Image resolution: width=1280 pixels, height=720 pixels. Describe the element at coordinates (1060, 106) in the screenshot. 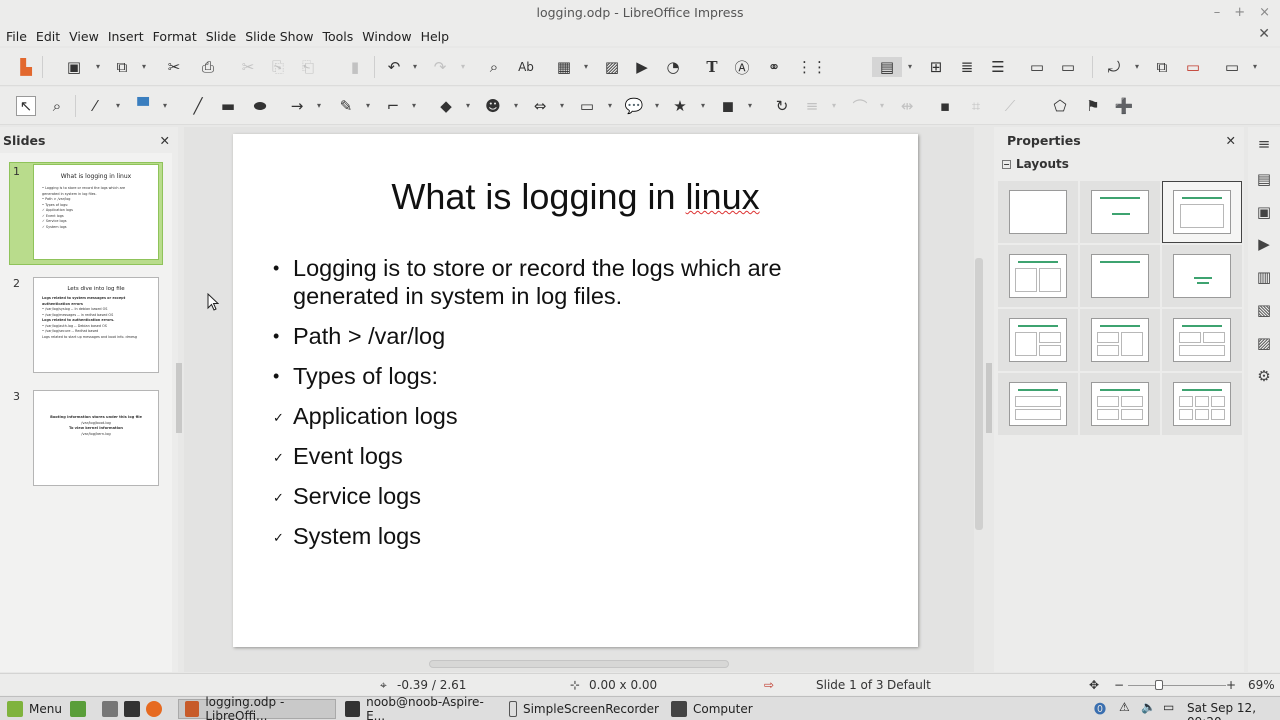

I see `points-icon: ⬠` at that location.